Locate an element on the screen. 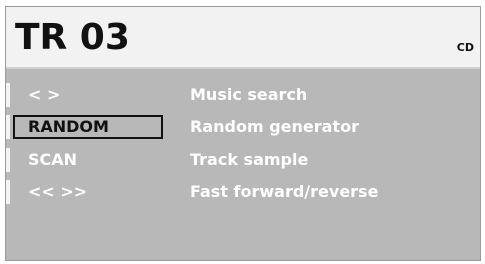 This screenshot has width=485, height=264. menu-description: Music search is located at coordinates (249, 94).